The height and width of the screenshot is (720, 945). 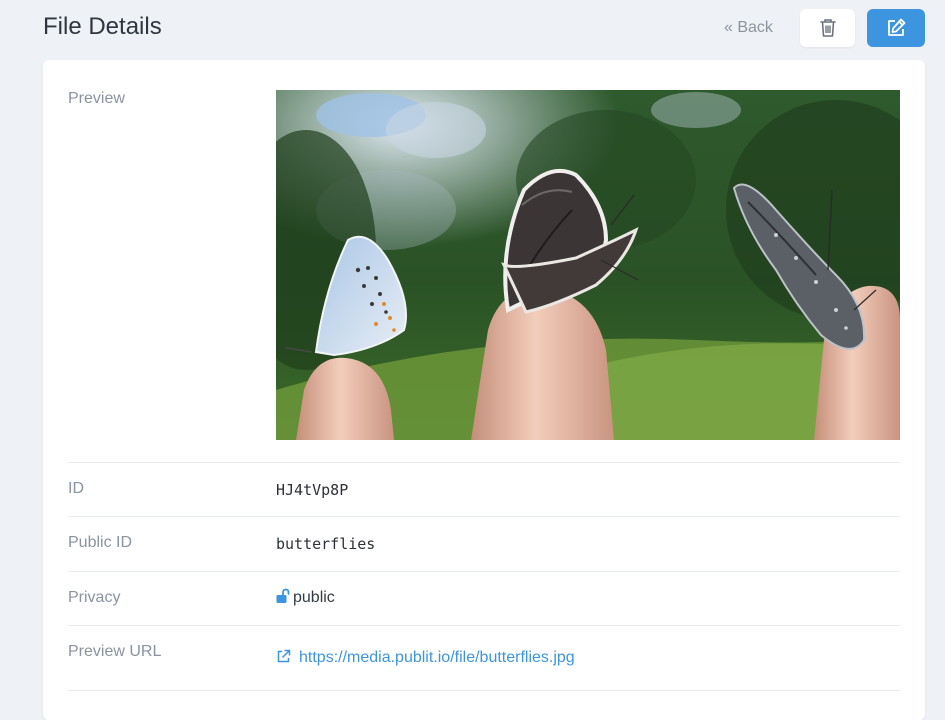 What do you see at coordinates (283, 595) in the screenshot?
I see `unlock-icon` at bounding box center [283, 595].